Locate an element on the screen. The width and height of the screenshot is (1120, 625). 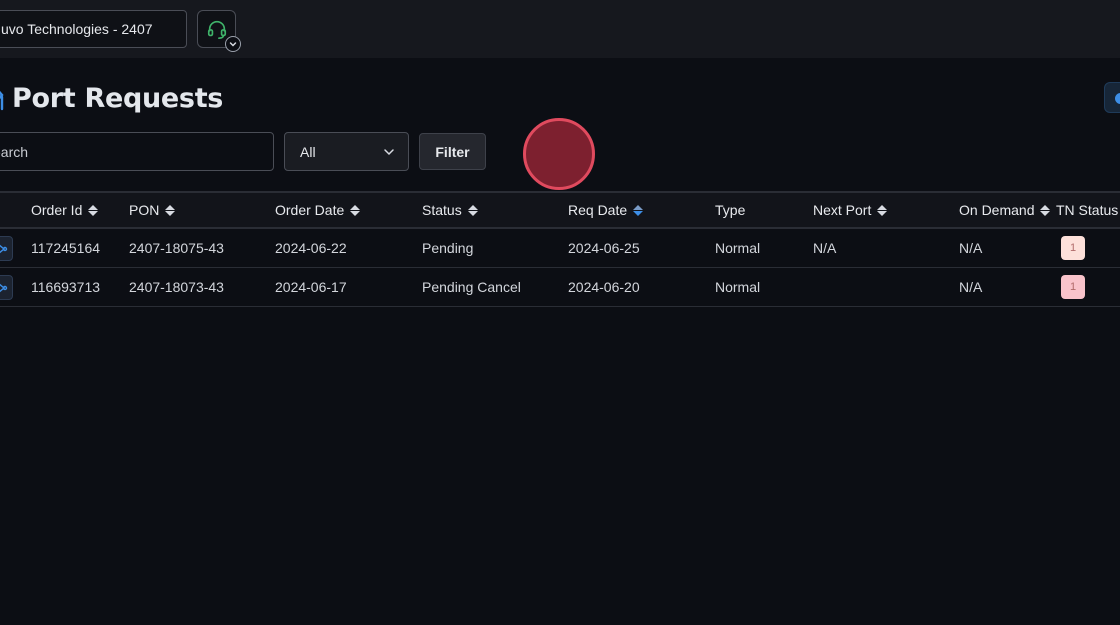
column-order-id: Order Id is located at coordinates (65, 210).